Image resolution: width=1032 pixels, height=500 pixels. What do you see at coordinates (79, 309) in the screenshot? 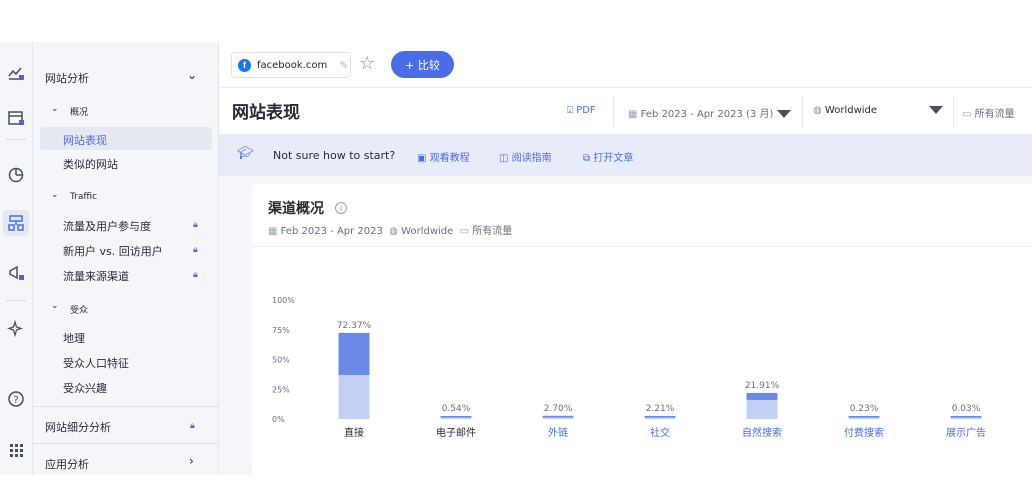
I see `sidebar-group-audience: 受众` at bounding box center [79, 309].